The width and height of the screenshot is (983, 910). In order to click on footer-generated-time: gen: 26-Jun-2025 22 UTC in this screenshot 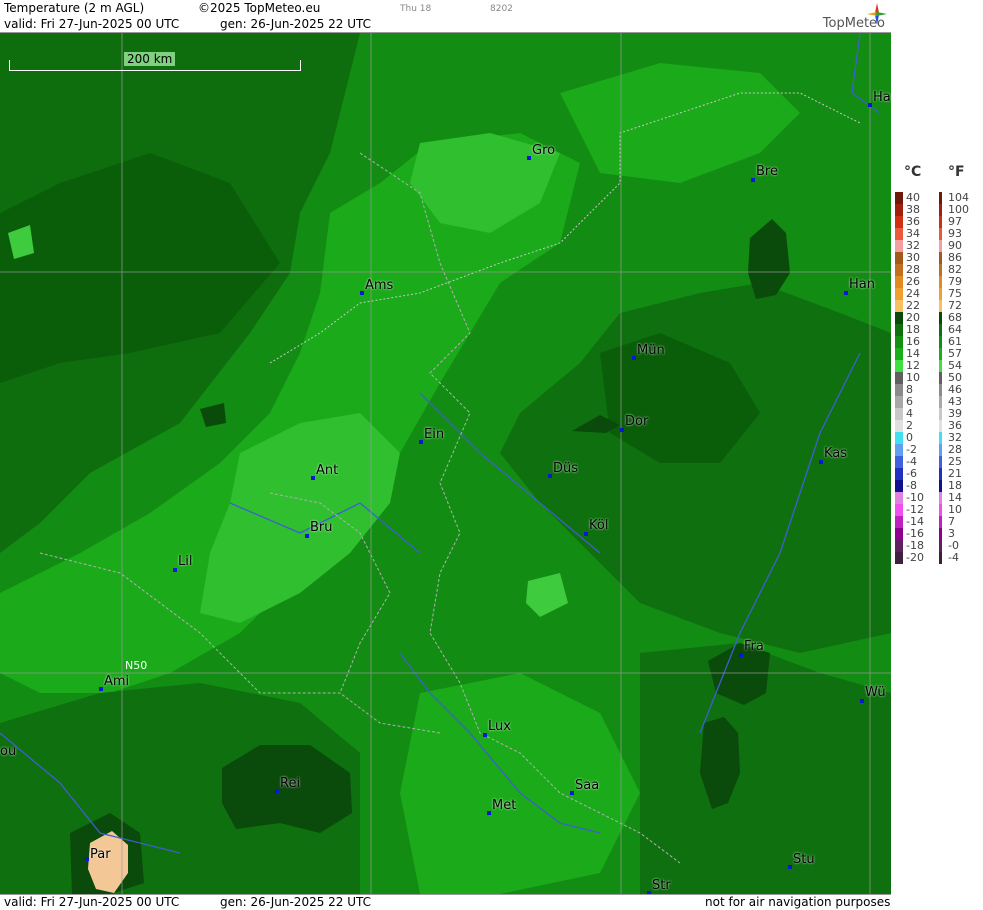, I will do `click(296, 902)`.